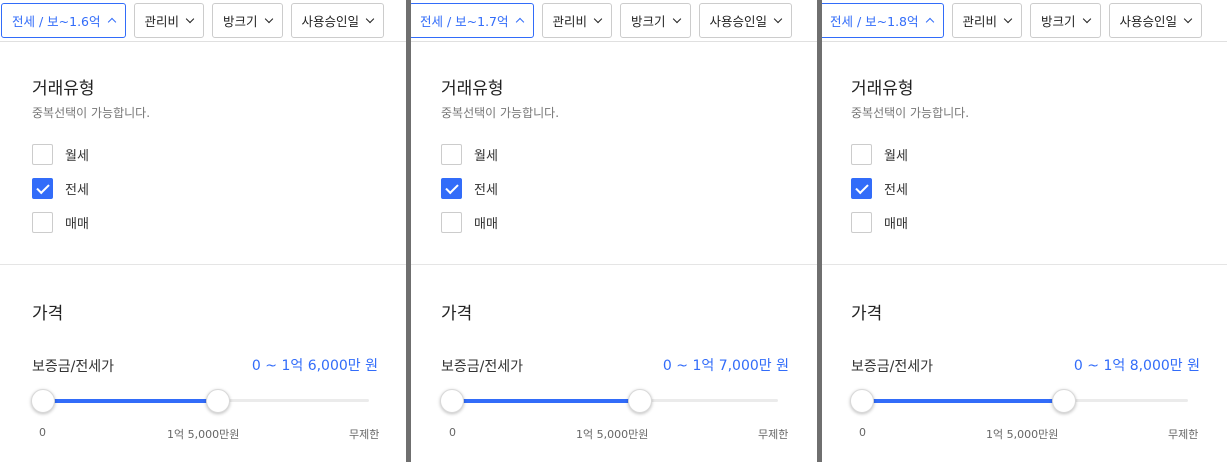 This screenshot has width=1227, height=470. Describe the element at coordinates (56, 21) in the screenshot. I see `trade-filter-label: 전세 / 보~1.6억` at that location.